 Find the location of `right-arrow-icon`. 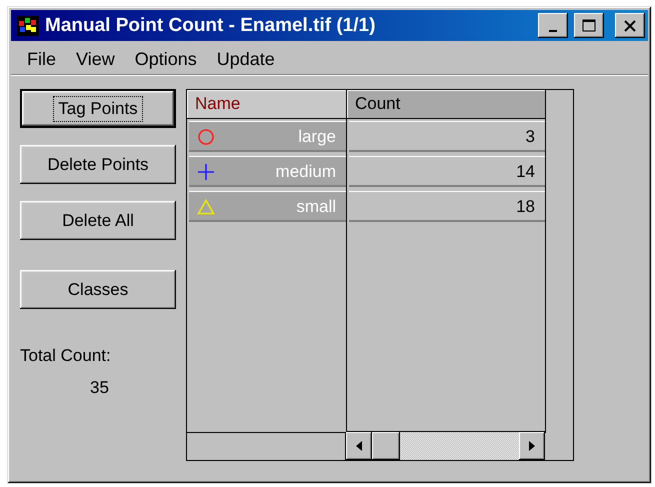

right-arrow-icon is located at coordinates (532, 446).